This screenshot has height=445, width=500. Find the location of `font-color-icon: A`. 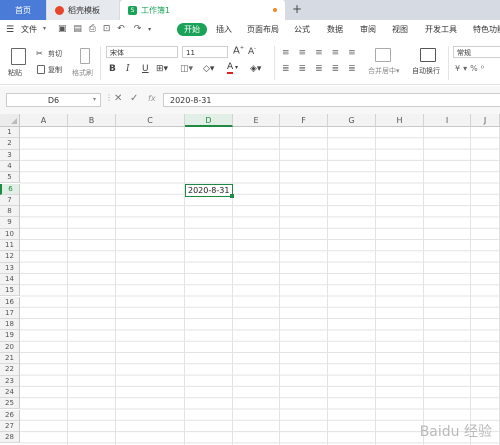

font-color-icon: A is located at coordinates (230, 68).